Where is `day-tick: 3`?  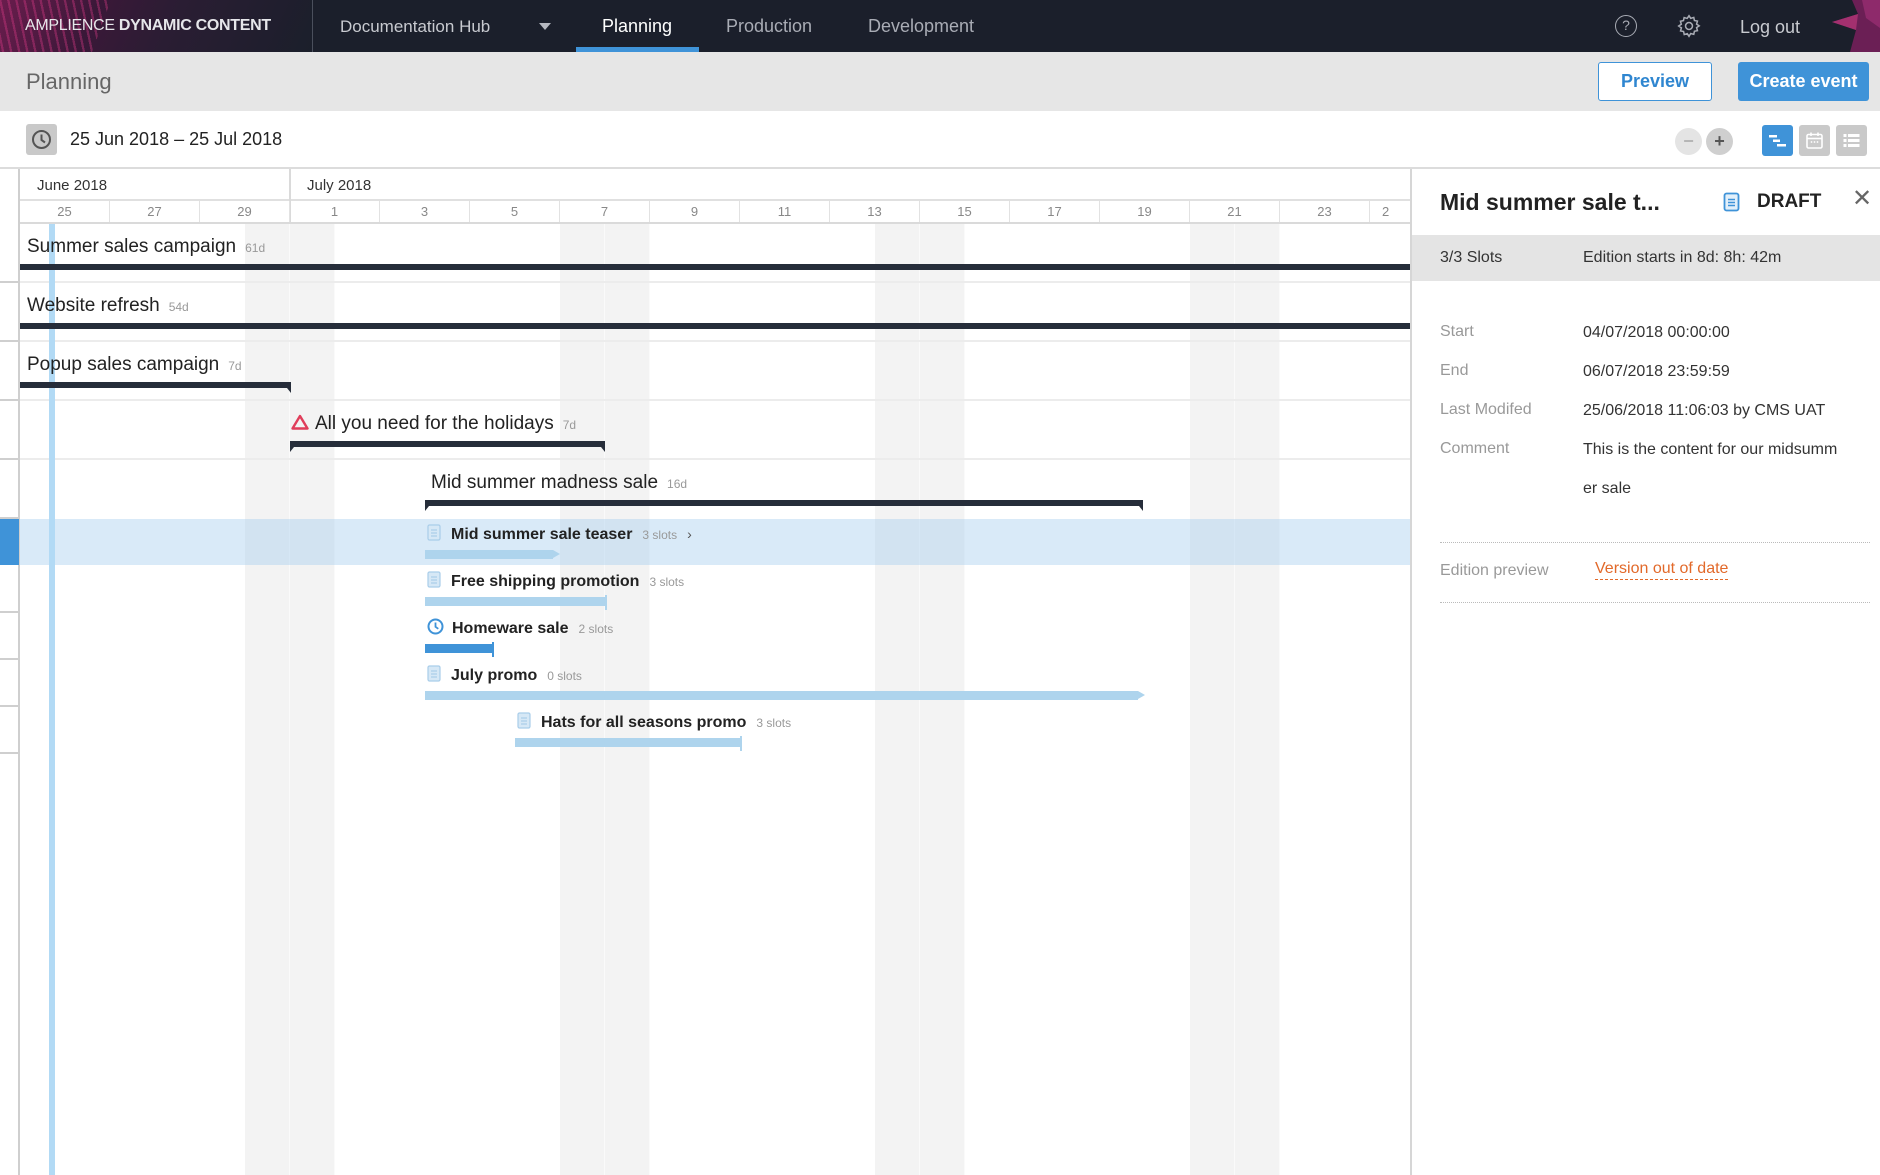 day-tick: 3 is located at coordinates (425, 211).